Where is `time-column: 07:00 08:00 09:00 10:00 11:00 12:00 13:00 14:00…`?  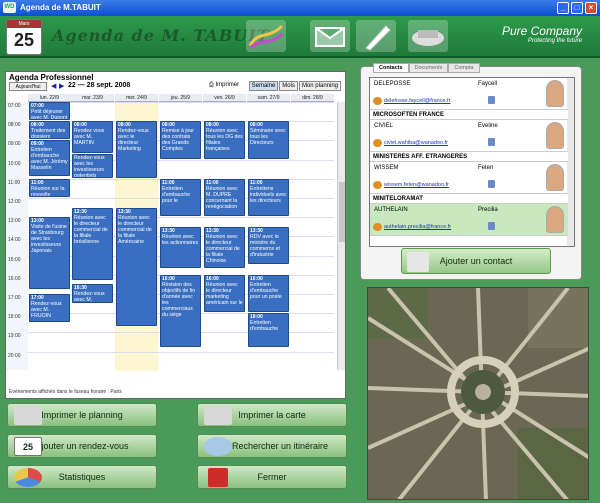
time-column: 07:00 08:00 09:00 10:00 11:00 12:00 13:00 14:00… is located at coordinates (17, 236).